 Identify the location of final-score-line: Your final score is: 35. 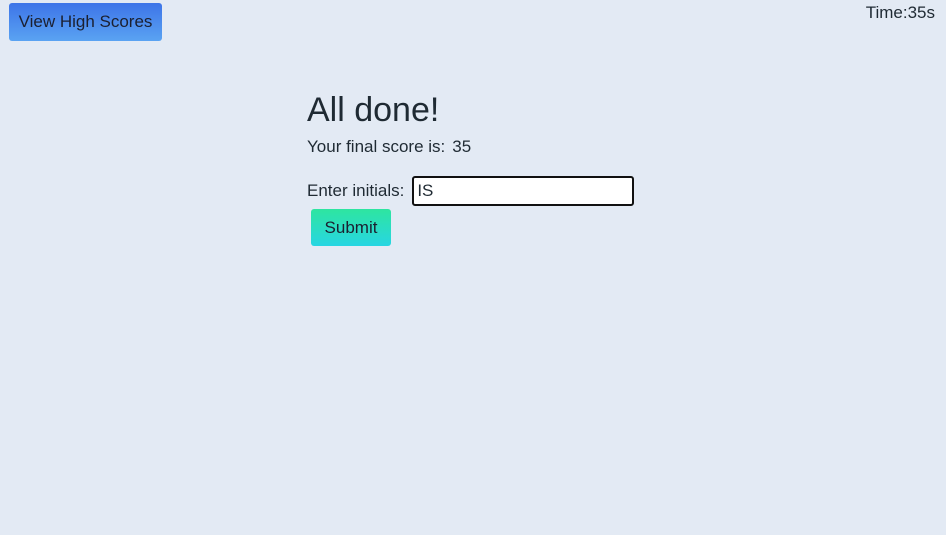
(507, 147).